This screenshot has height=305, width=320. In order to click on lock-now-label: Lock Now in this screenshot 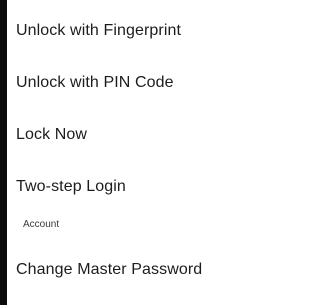, I will do `click(52, 134)`.